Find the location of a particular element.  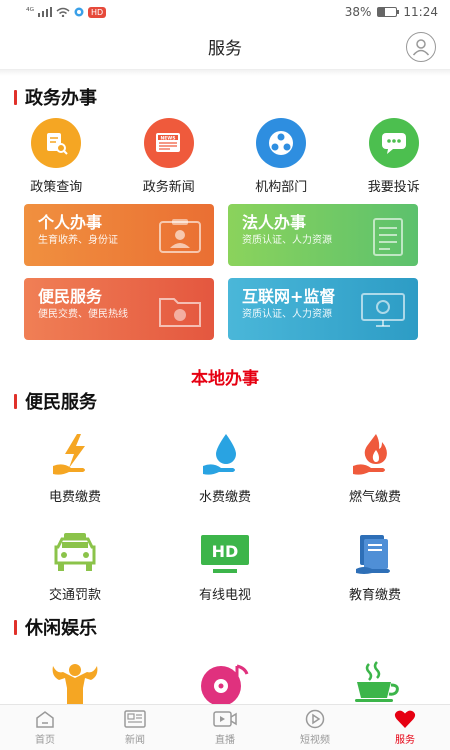

document-icon is located at coordinates (388, 237).